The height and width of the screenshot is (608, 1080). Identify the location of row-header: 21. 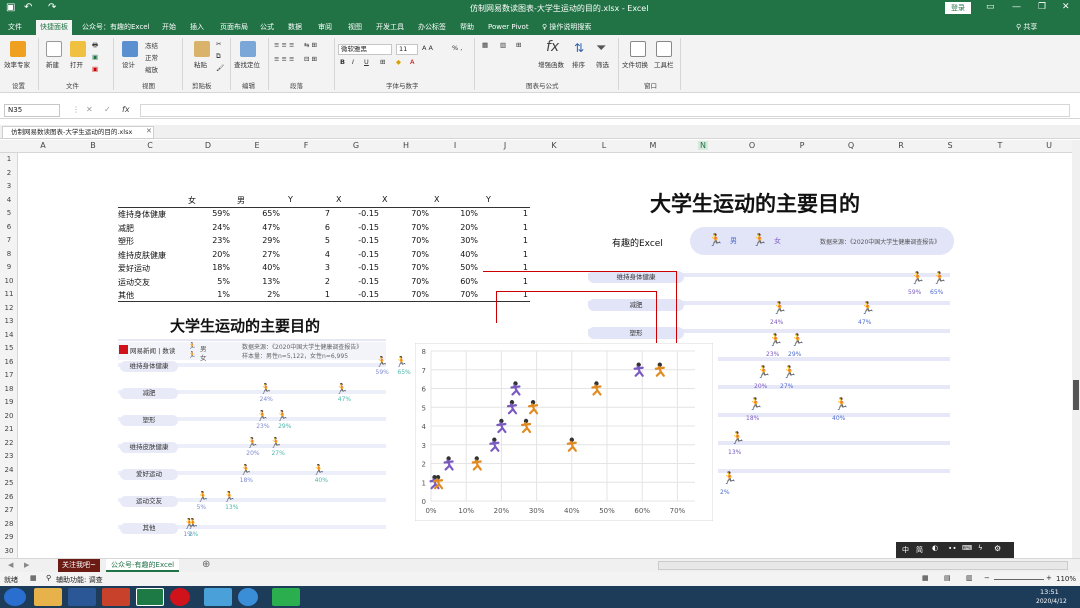
(9, 429).